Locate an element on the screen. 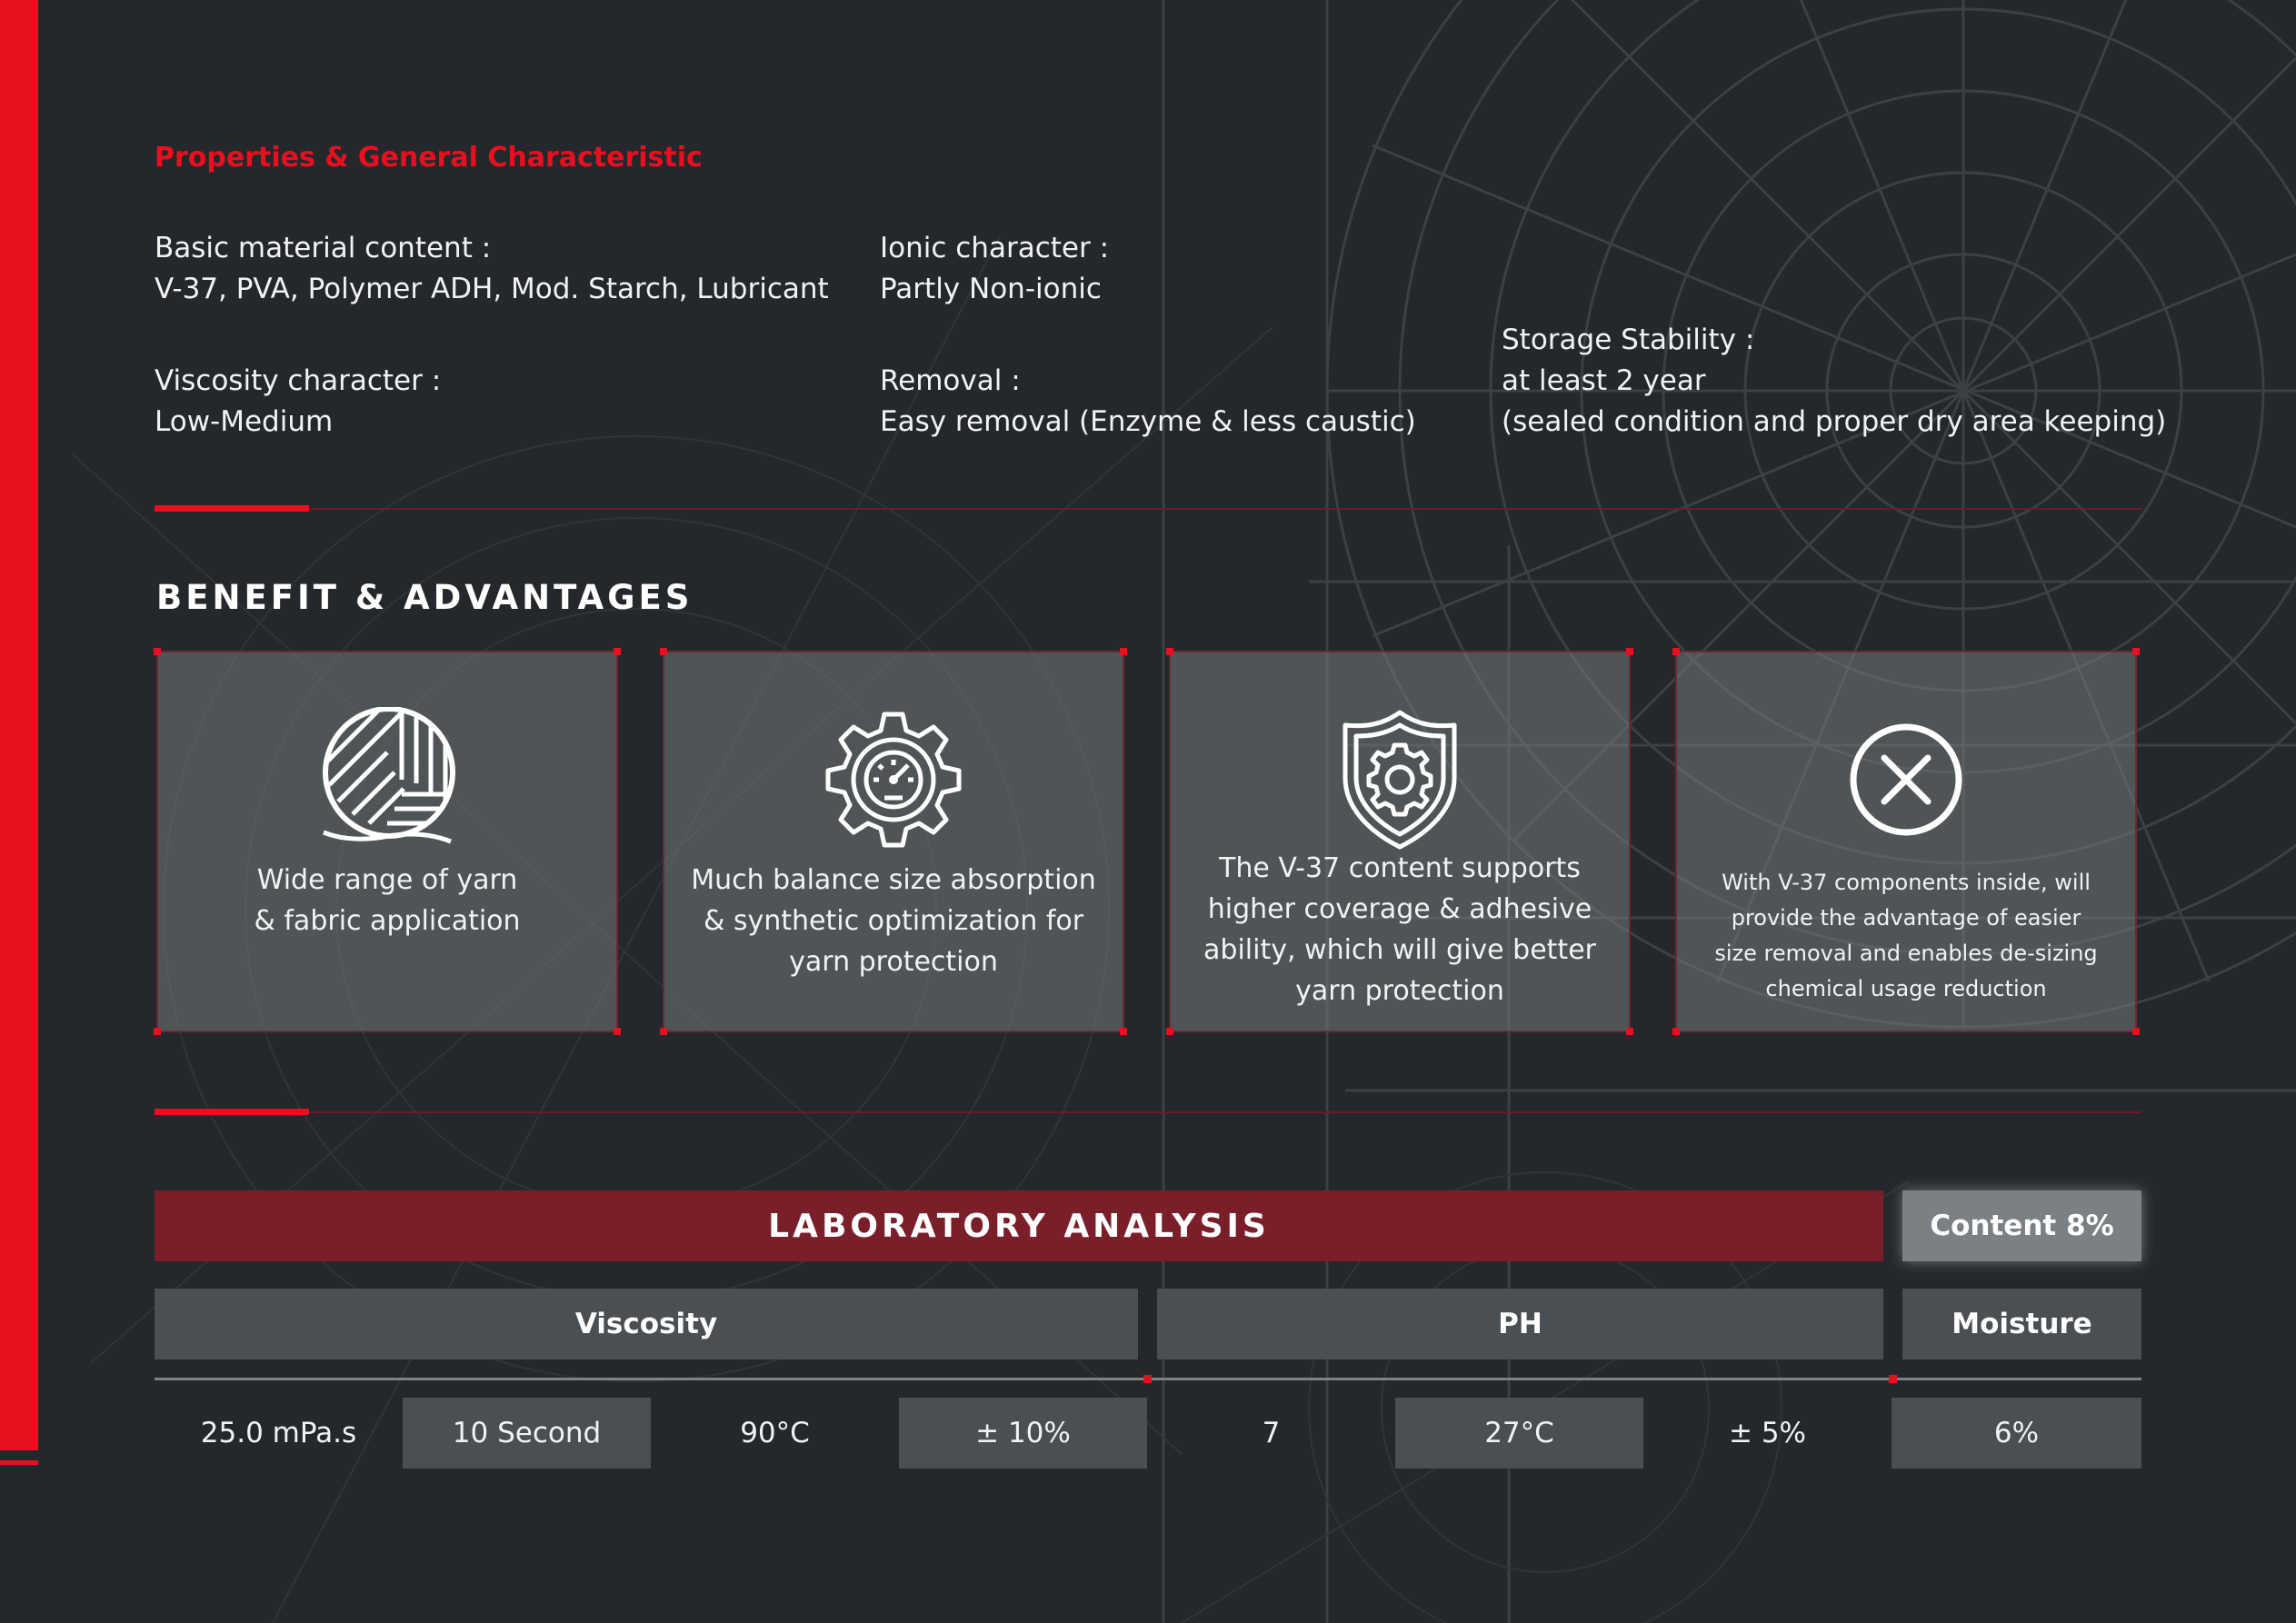 This screenshot has height=1623, width=2296. card-line: chemical usage reduction is located at coordinates (1906, 988).